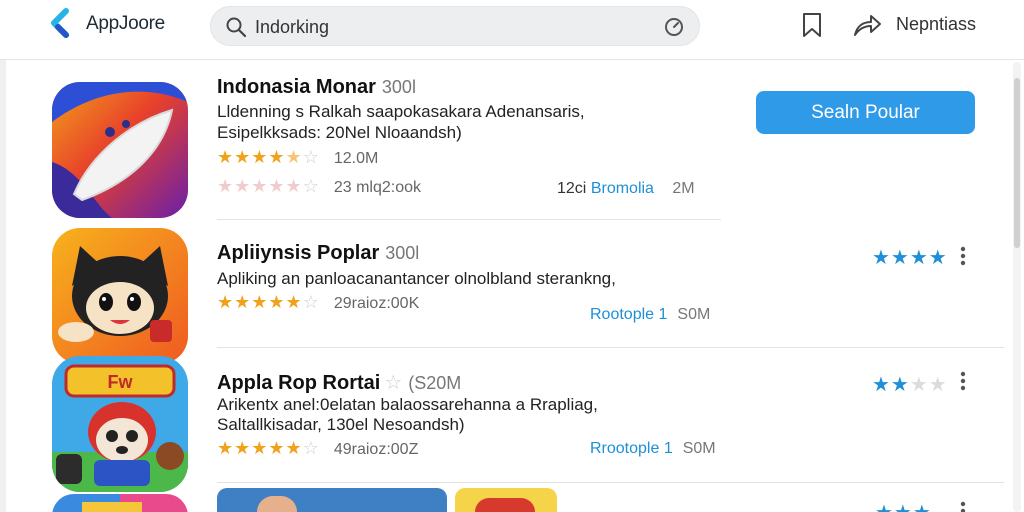  I want to click on promo-face, so click(277, 504).